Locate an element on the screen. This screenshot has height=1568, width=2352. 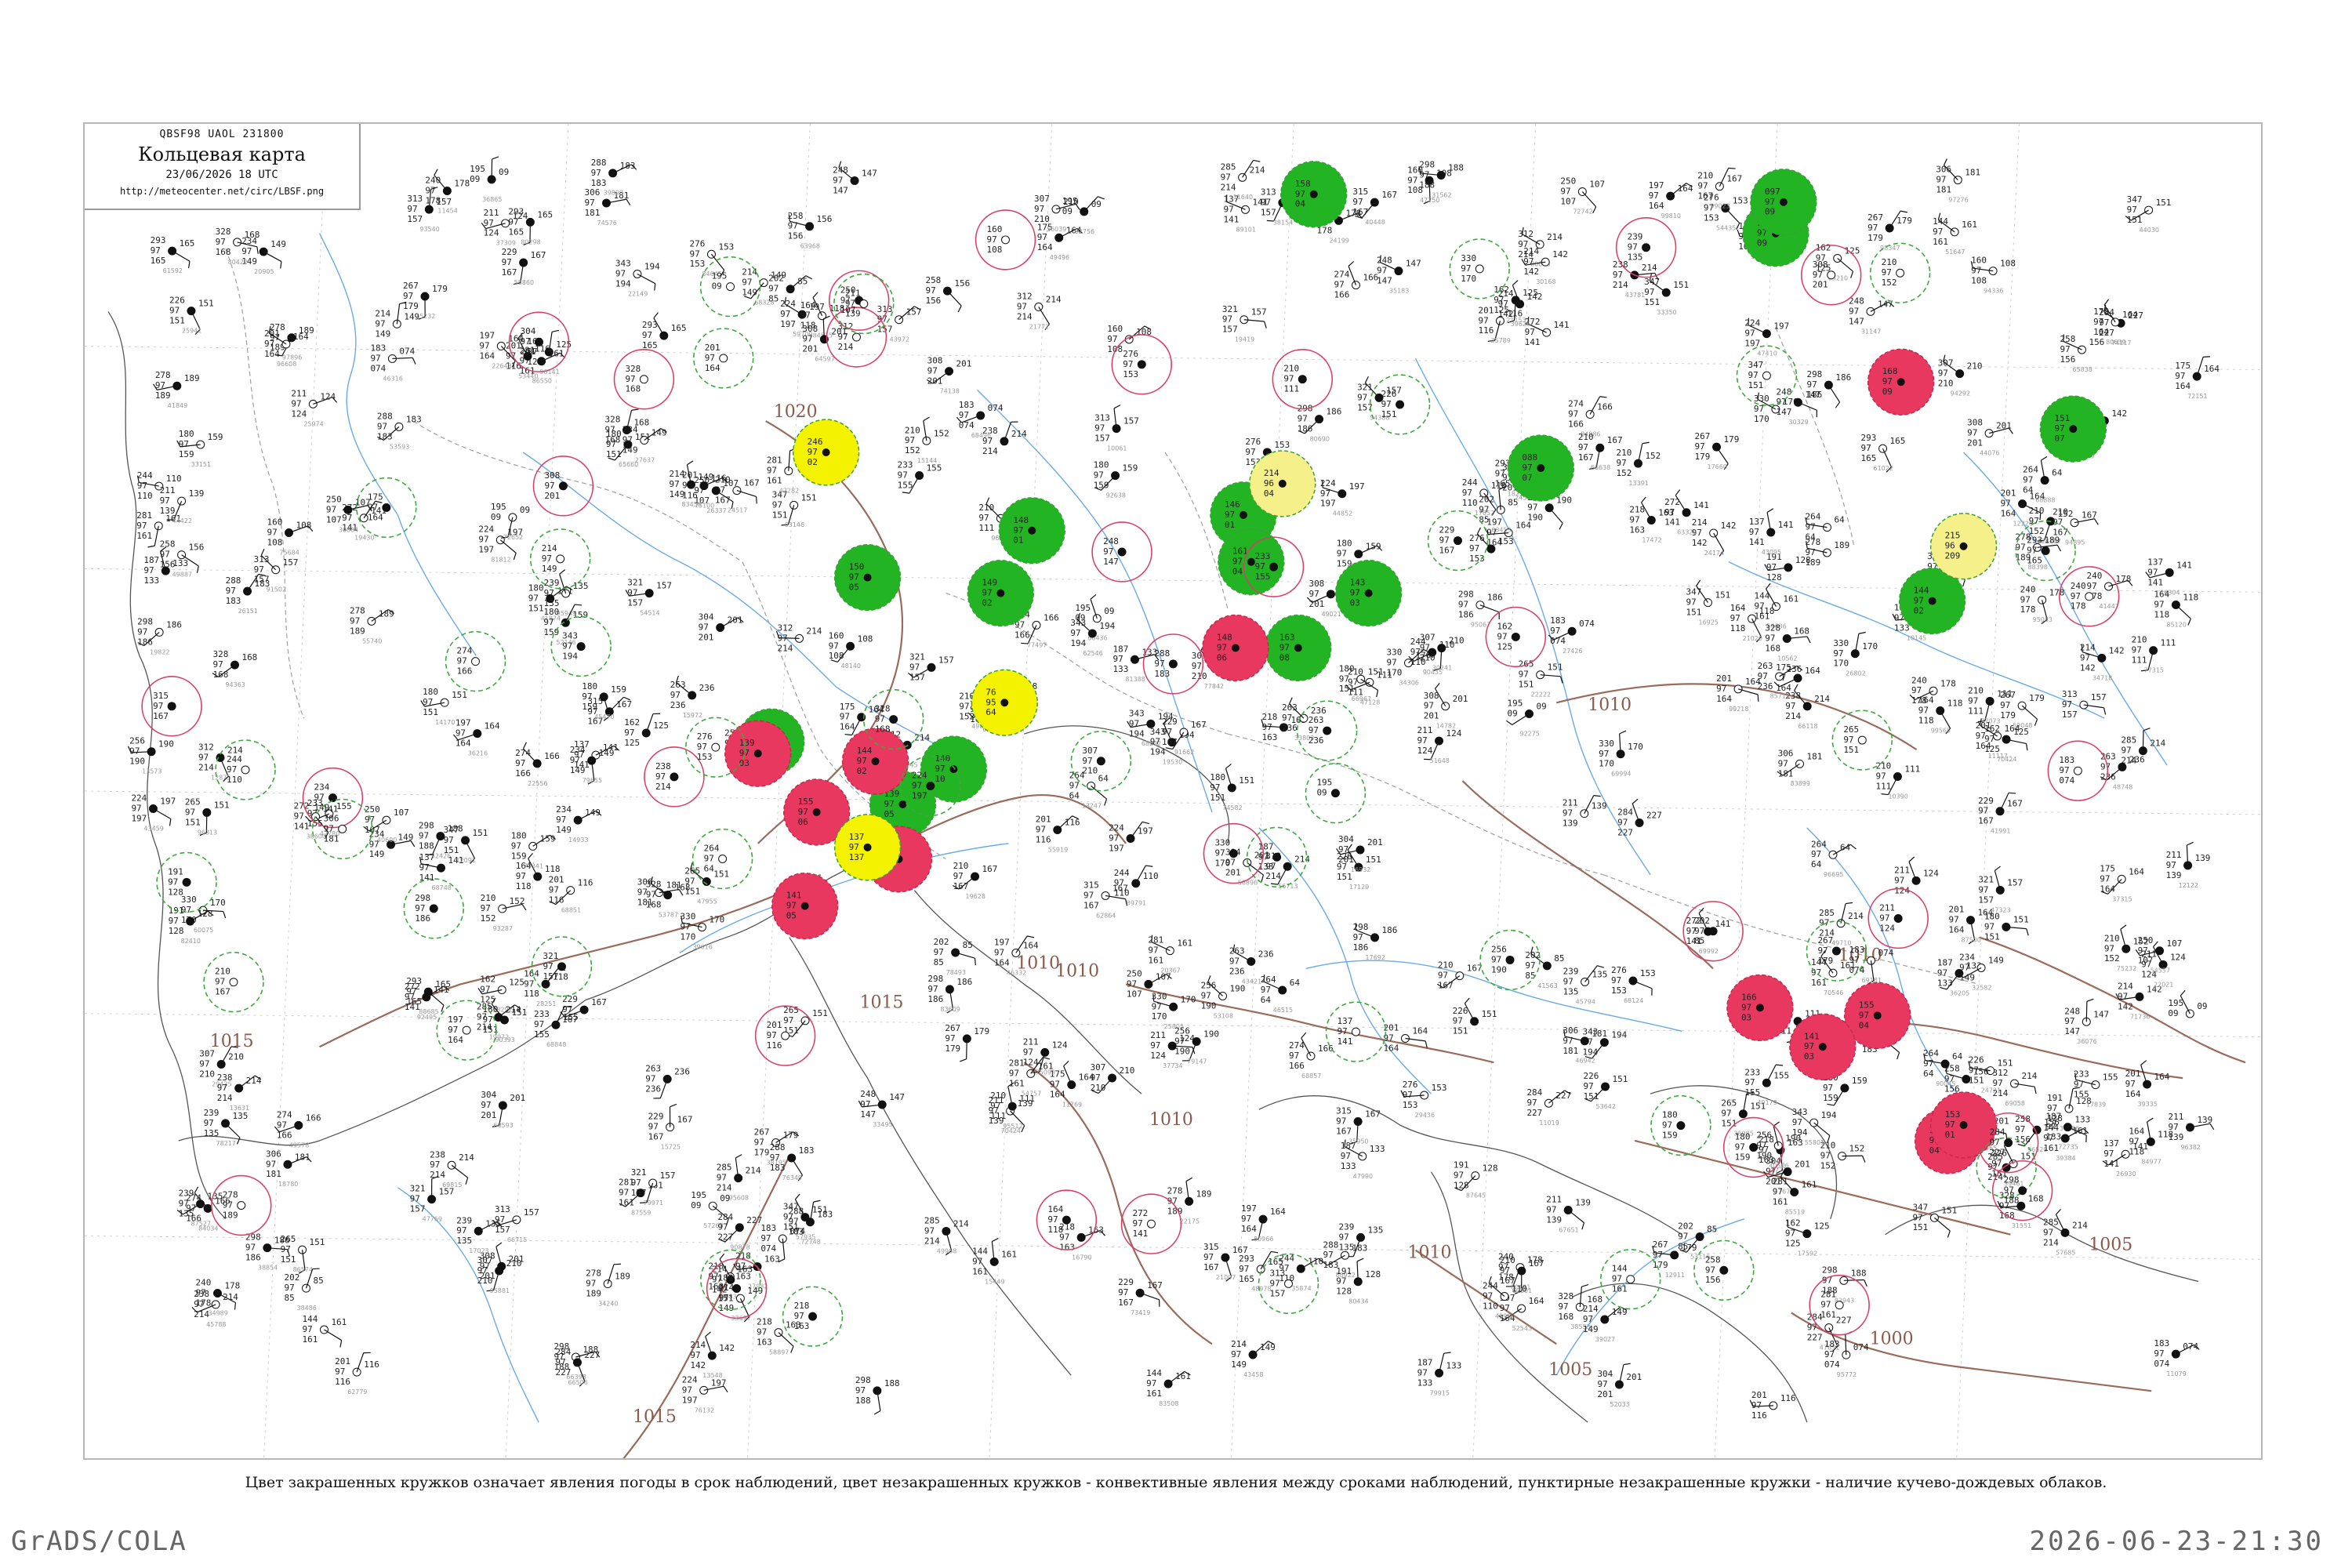
circle-station-value: 164 is located at coordinates (455, 1040).